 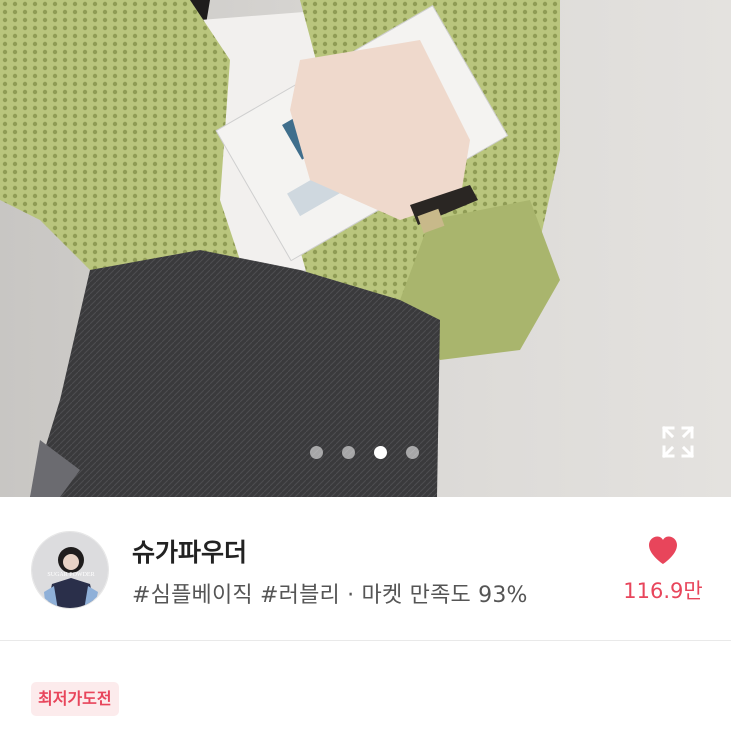 What do you see at coordinates (330, 595) in the screenshot?
I see `shop-tags: #심플베이직 #러블리 · 마켓 만족도 93%` at bounding box center [330, 595].